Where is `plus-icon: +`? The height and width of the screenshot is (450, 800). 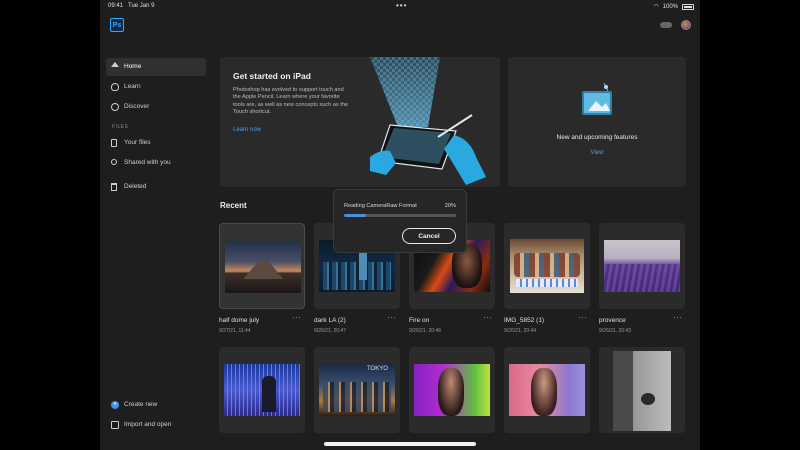
plus-icon: + is located at coordinates (115, 405).